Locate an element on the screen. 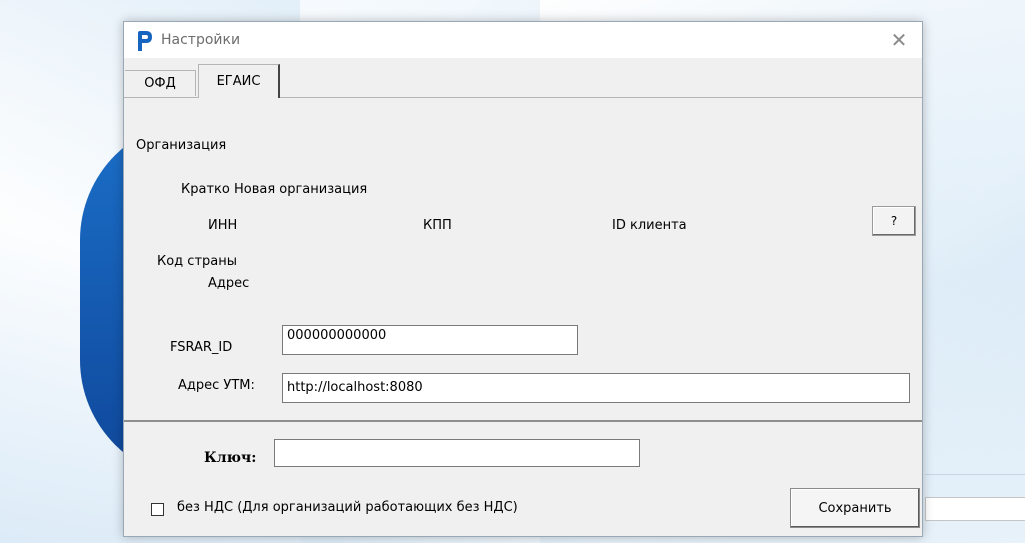 The width and height of the screenshot is (1025, 543). address-label: Адрес is located at coordinates (229, 283).